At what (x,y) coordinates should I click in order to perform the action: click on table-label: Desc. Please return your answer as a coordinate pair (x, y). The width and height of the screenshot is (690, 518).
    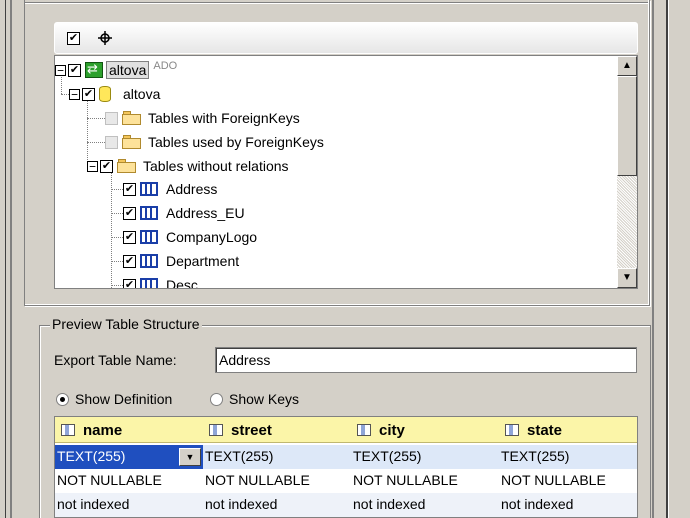
    Looking at the image, I should click on (182, 283).